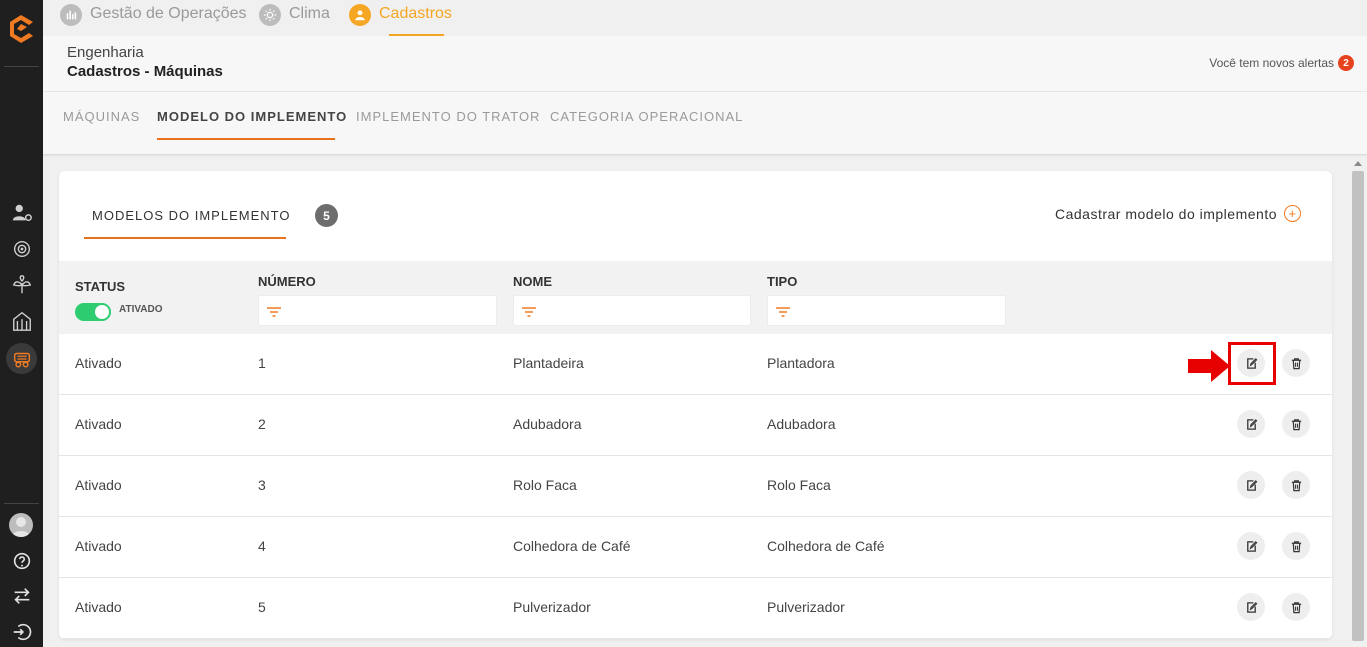 The height and width of the screenshot is (647, 1367). I want to click on cell-numero: 4, so click(262, 546).